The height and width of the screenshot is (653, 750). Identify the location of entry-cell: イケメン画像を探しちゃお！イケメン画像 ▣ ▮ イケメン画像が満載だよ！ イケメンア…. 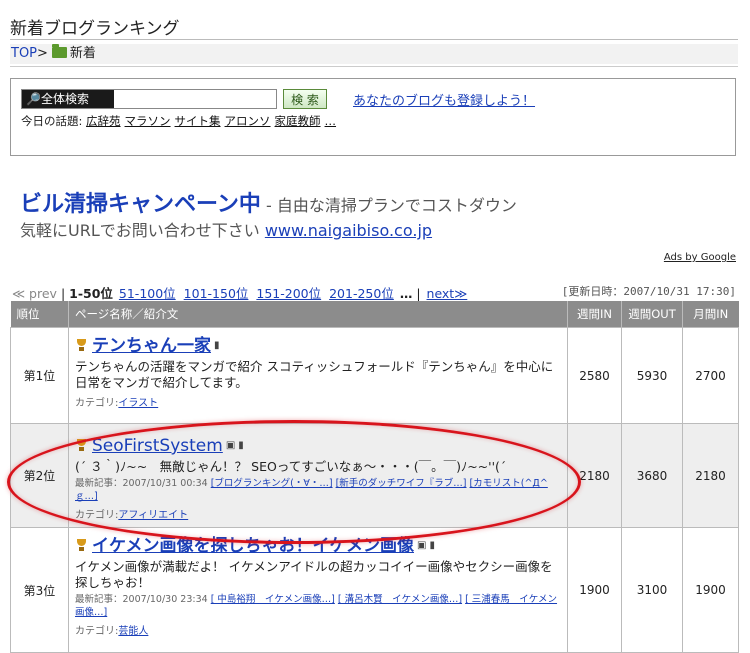
(318, 590).